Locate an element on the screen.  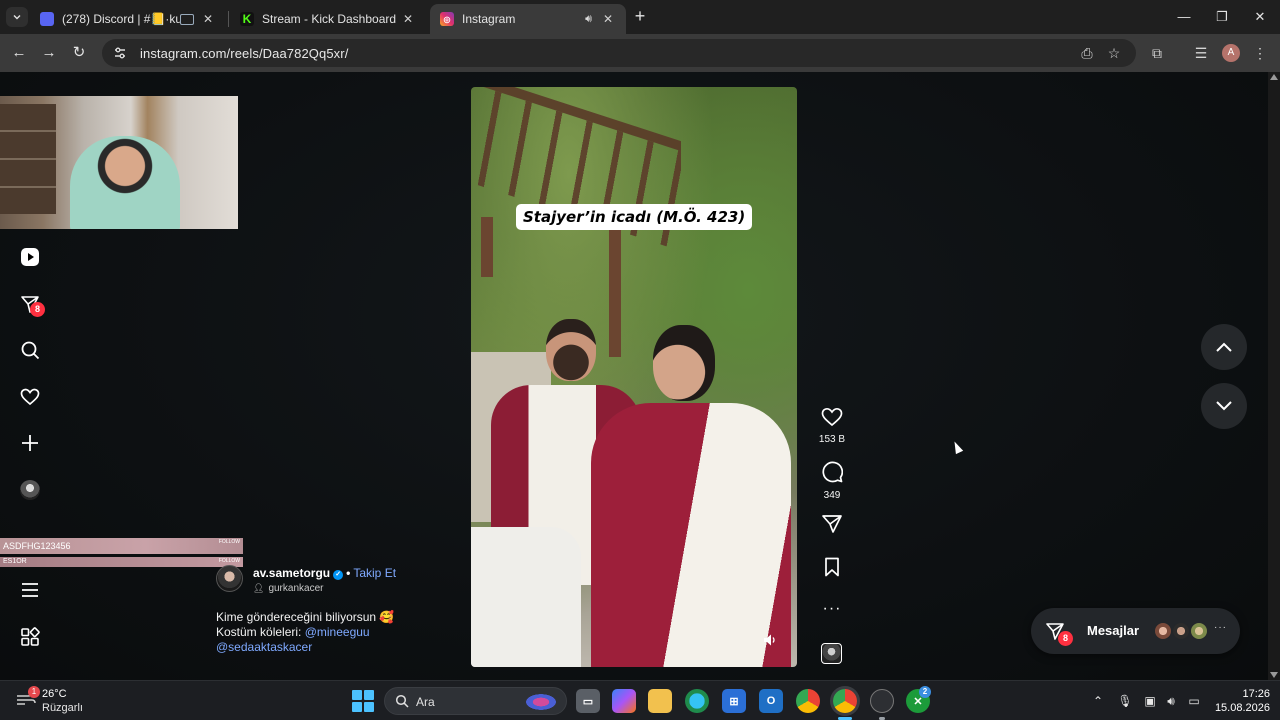
more-options-icon: ··· is located at coordinates (832, 609).